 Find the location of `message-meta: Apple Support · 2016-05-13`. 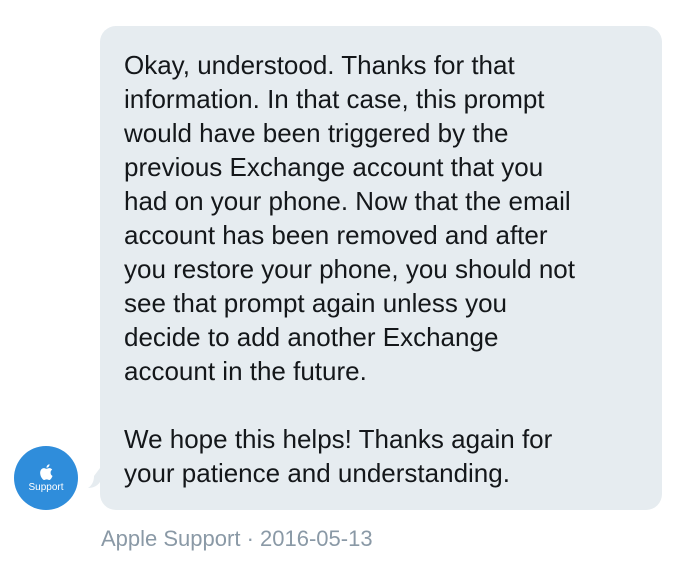

message-meta: Apple Support · 2016-05-13 is located at coordinates (237, 539).